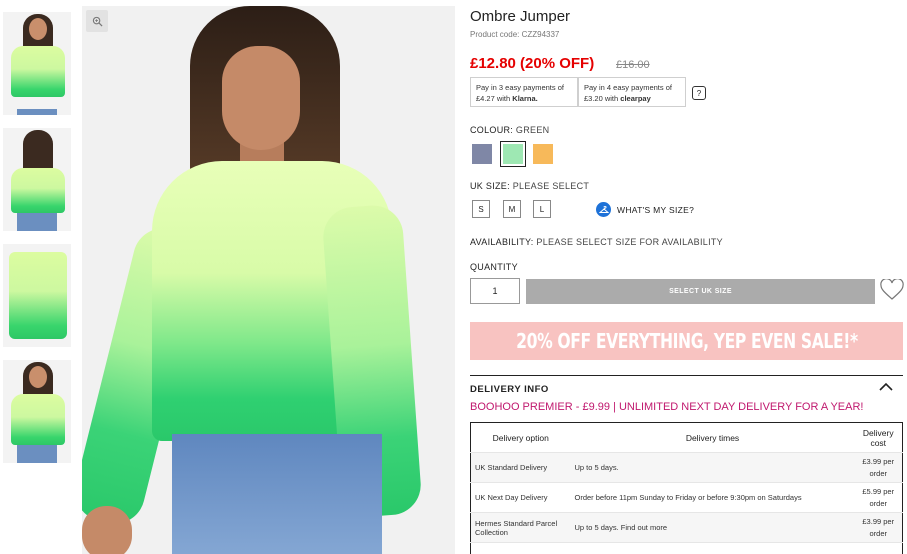 The height and width of the screenshot is (554, 907). Describe the element at coordinates (878, 437) in the screenshot. I see `table-header: Delivery cost` at that location.